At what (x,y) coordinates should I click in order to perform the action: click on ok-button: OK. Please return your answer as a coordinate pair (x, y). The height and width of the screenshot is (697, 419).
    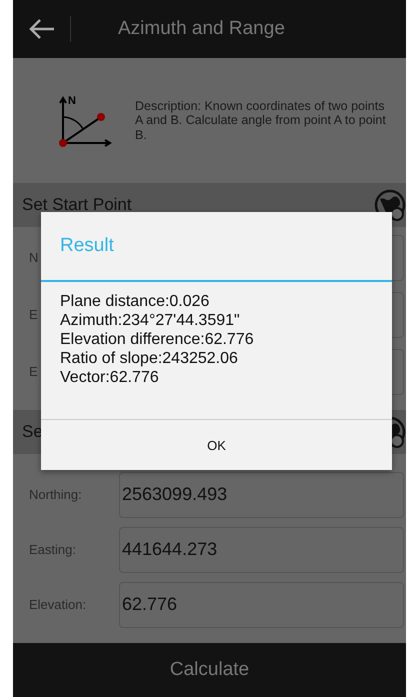
    Looking at the image, I should click on (216, 445).